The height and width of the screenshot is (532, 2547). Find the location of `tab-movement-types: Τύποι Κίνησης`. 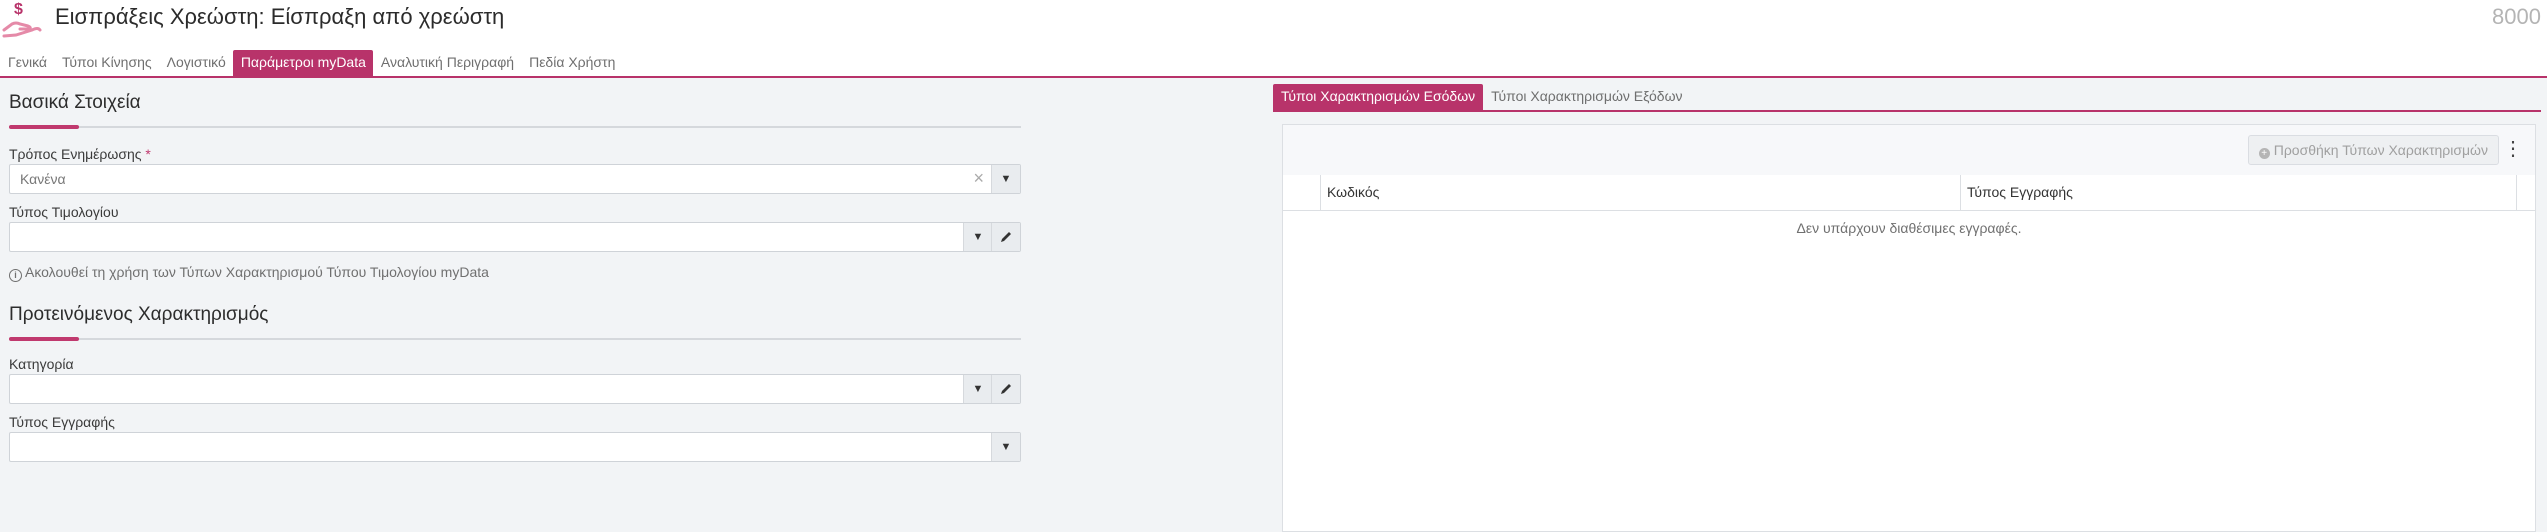

tab-movement-types: Τύποι Κίνησης is located at coordinates (106, 63).